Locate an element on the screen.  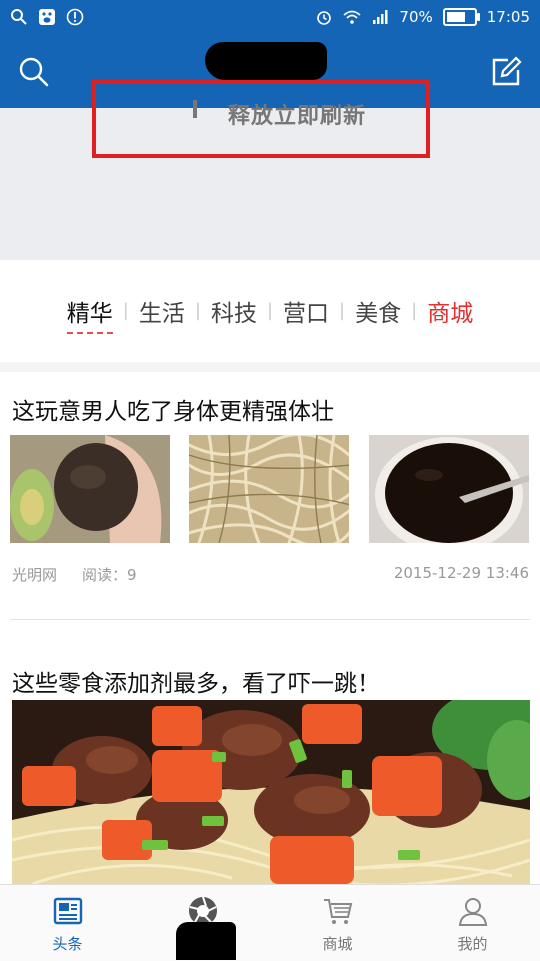
status-bar: 70% 17:05 is located at coordinates (270, 19).